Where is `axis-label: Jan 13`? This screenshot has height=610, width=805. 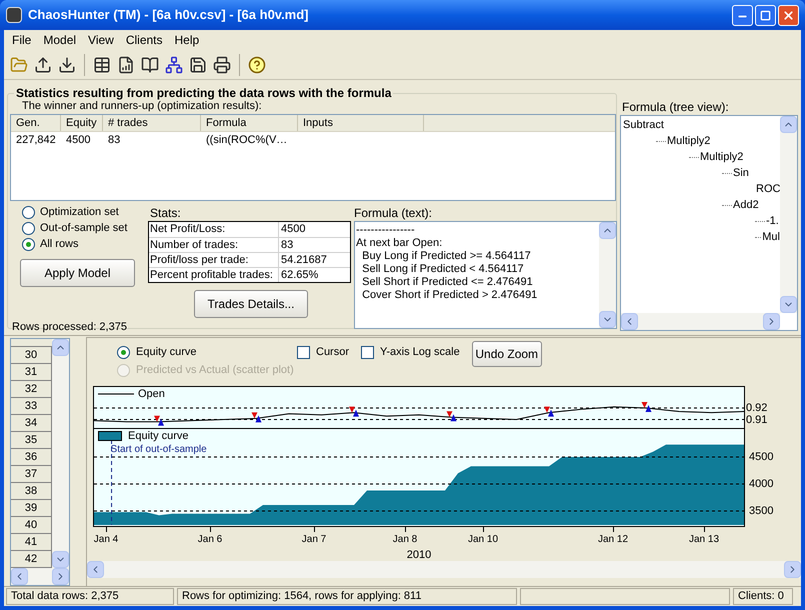
axis-label: Jan 13 is located at coordinates (704, 539).